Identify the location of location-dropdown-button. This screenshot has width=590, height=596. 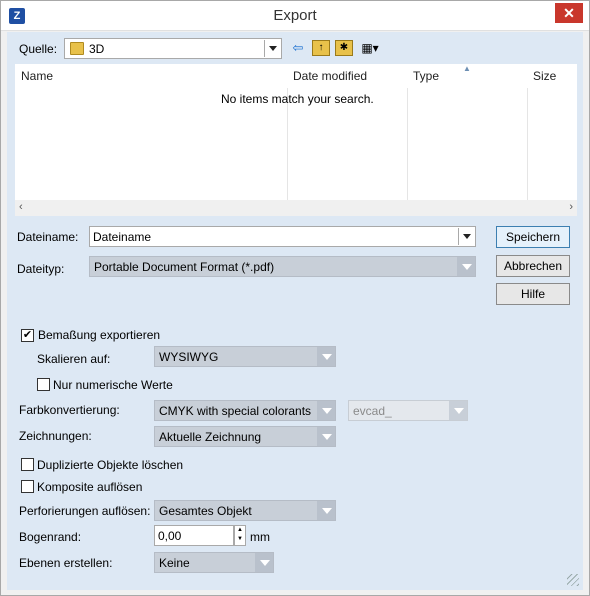
(272, 48).